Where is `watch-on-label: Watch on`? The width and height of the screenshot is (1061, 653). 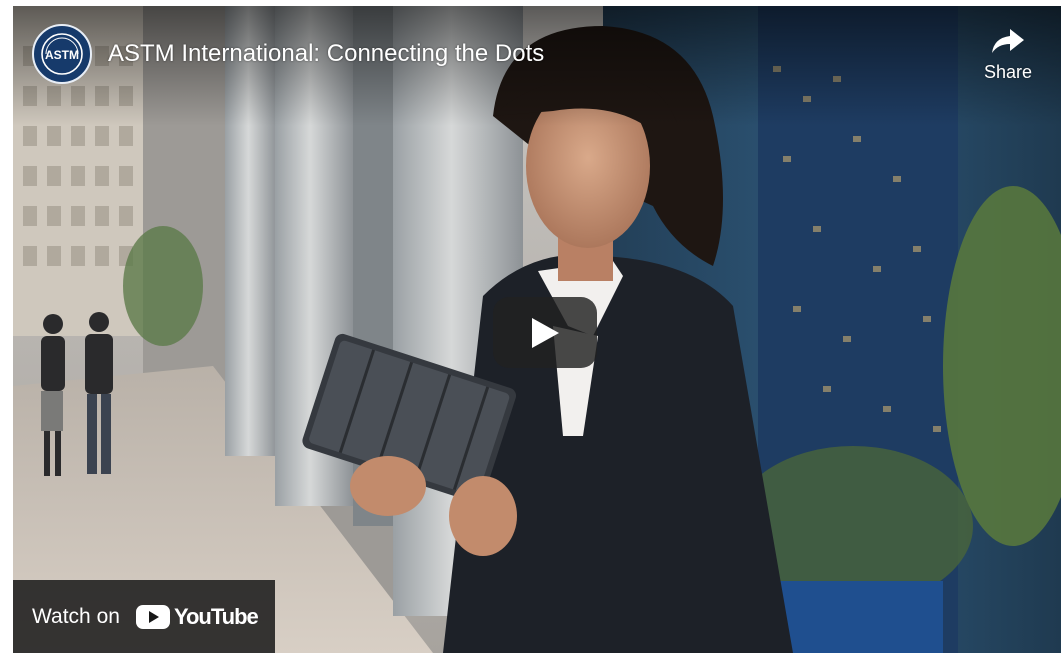
watch-on-label: Watch on is located at coordinates (76, 616).